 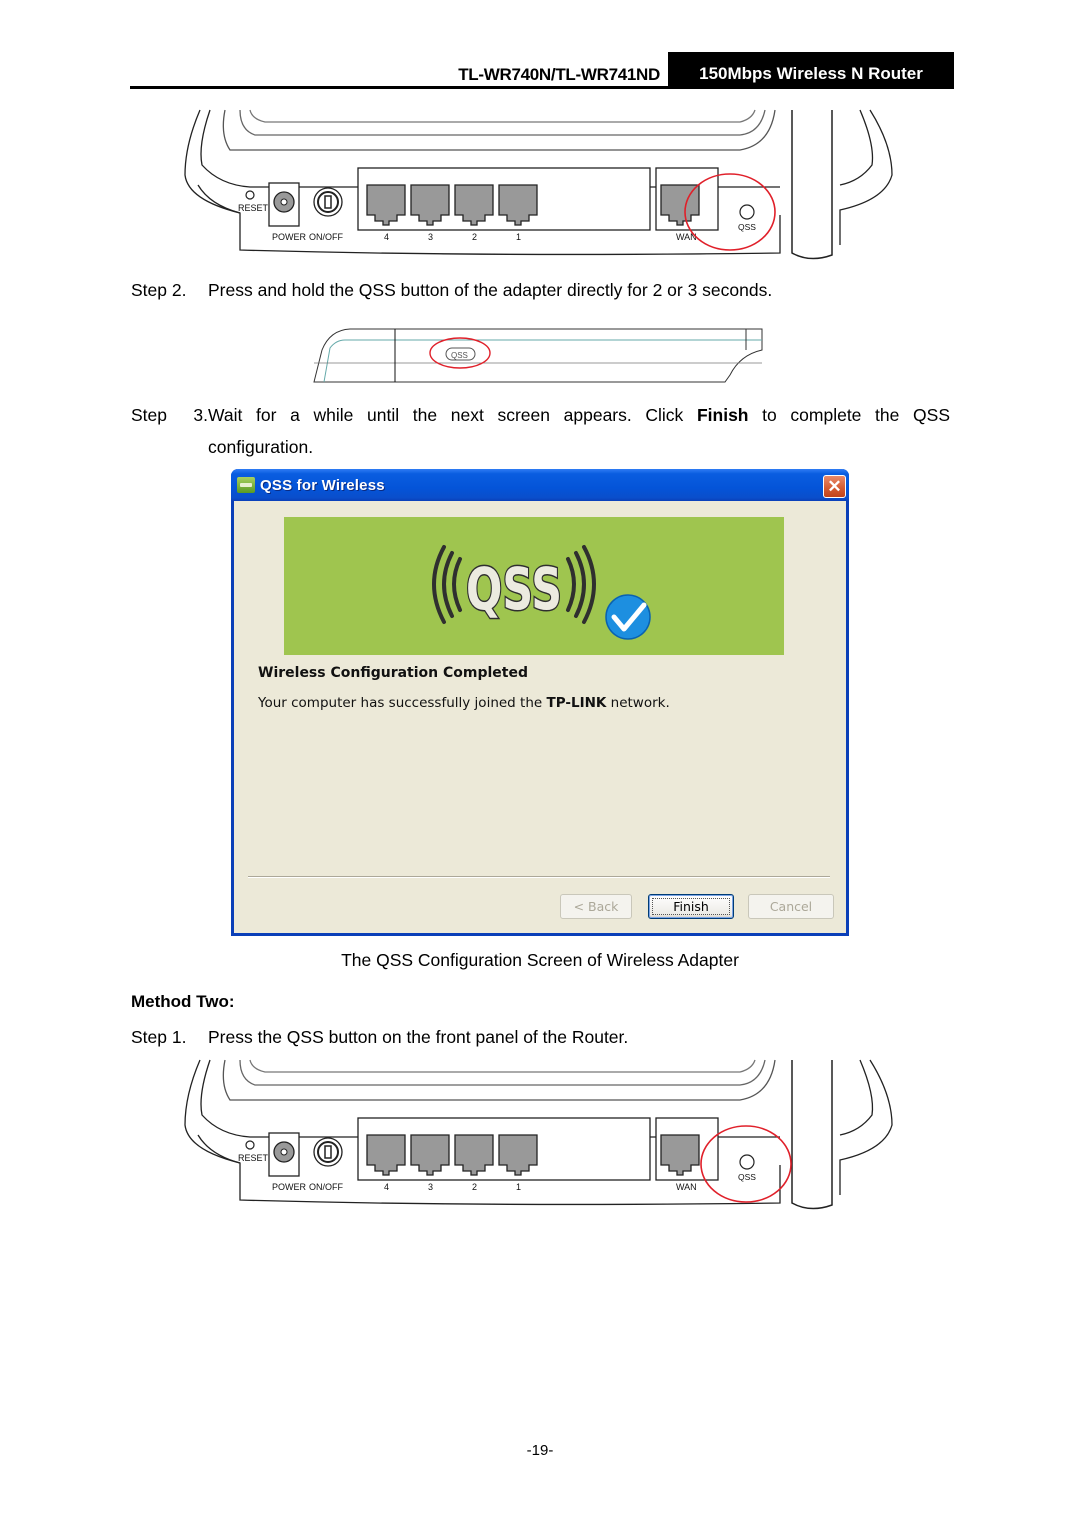 I want to click on header-model: TL-WR740N/TL-WR741ND, so click(x=559, y=74).